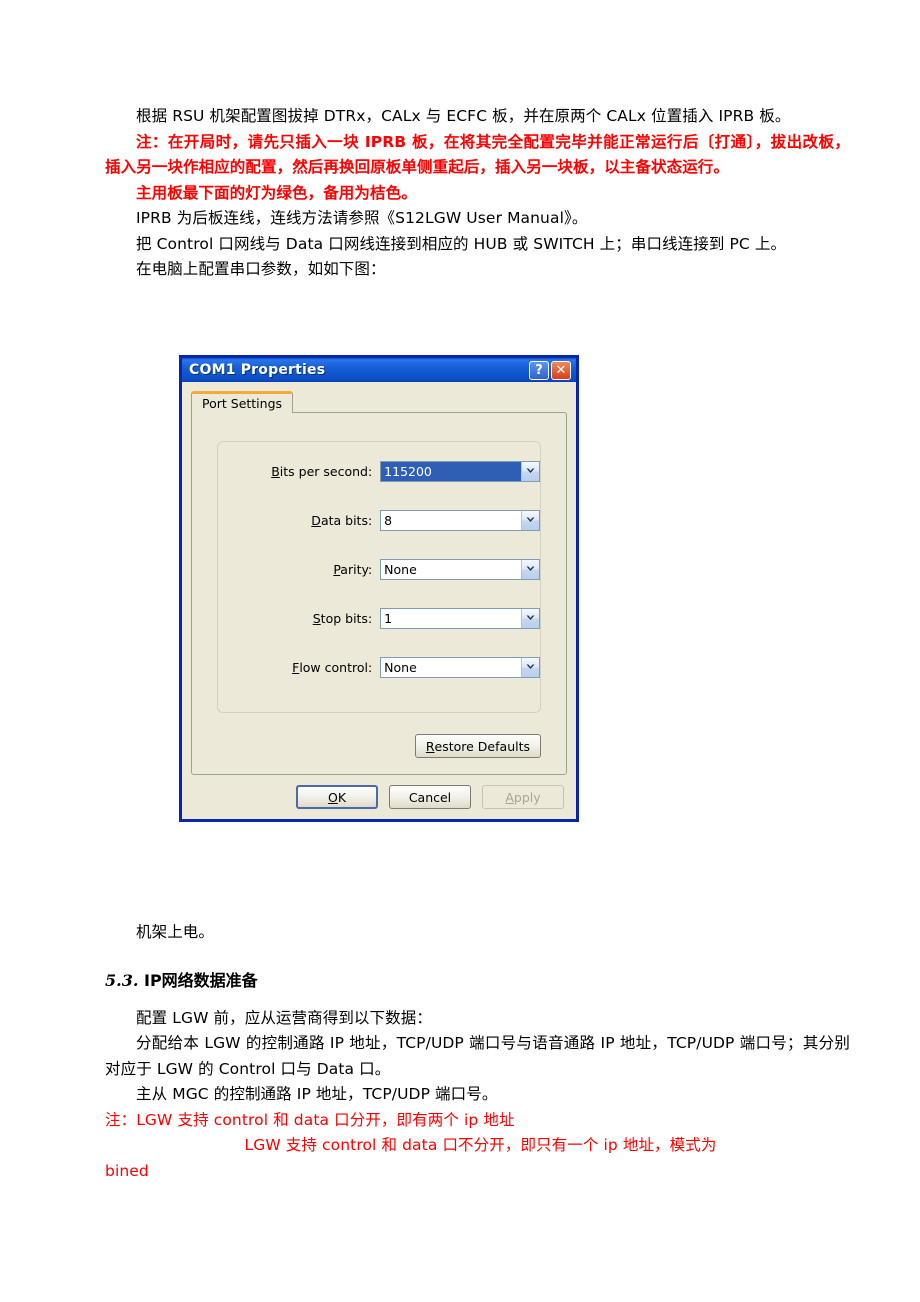  I want to click on dialog-footer: OK Cancel Apply, so click(379, 797).